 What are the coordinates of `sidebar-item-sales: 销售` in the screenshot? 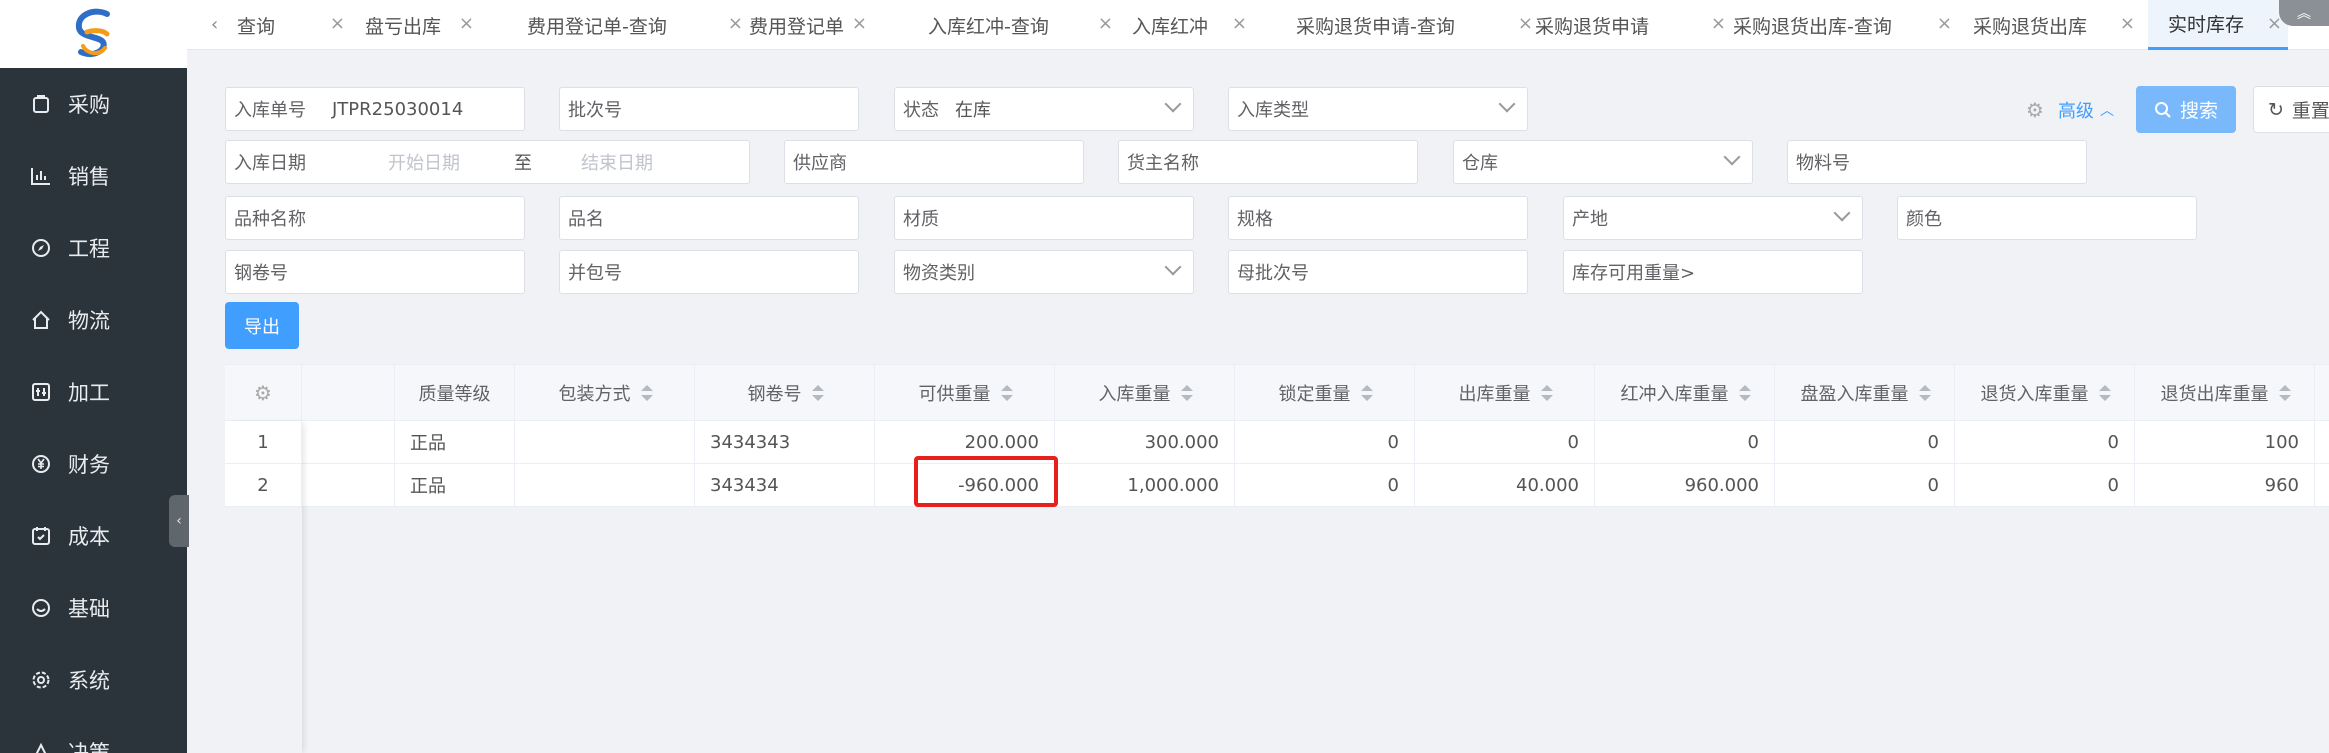 It's located at (93, 176).